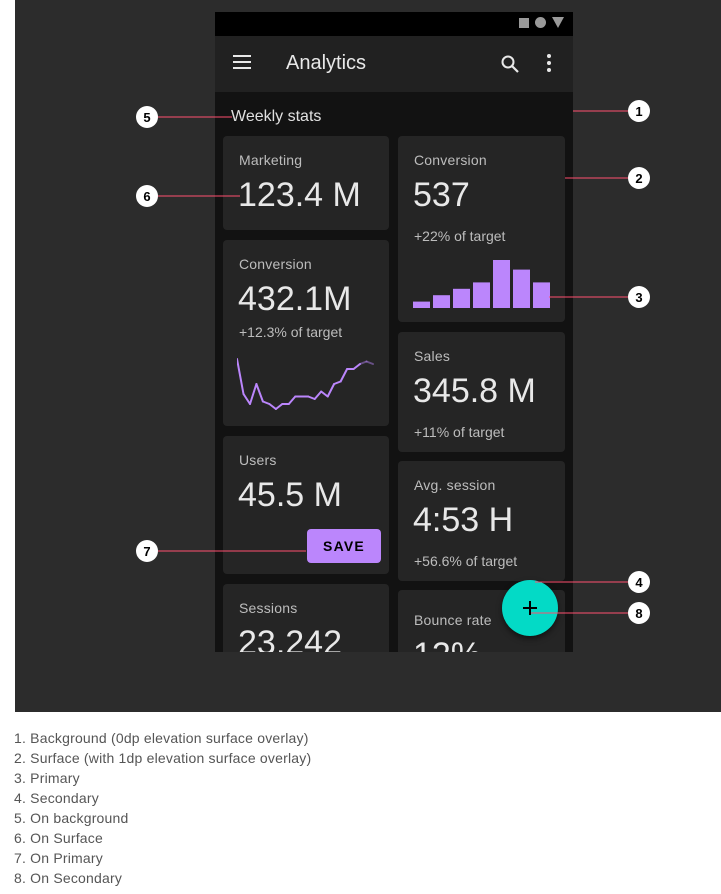 This screenshot has height=894, width=721. I want to click on legend-item: 4. Secondary, so click(56, 798).